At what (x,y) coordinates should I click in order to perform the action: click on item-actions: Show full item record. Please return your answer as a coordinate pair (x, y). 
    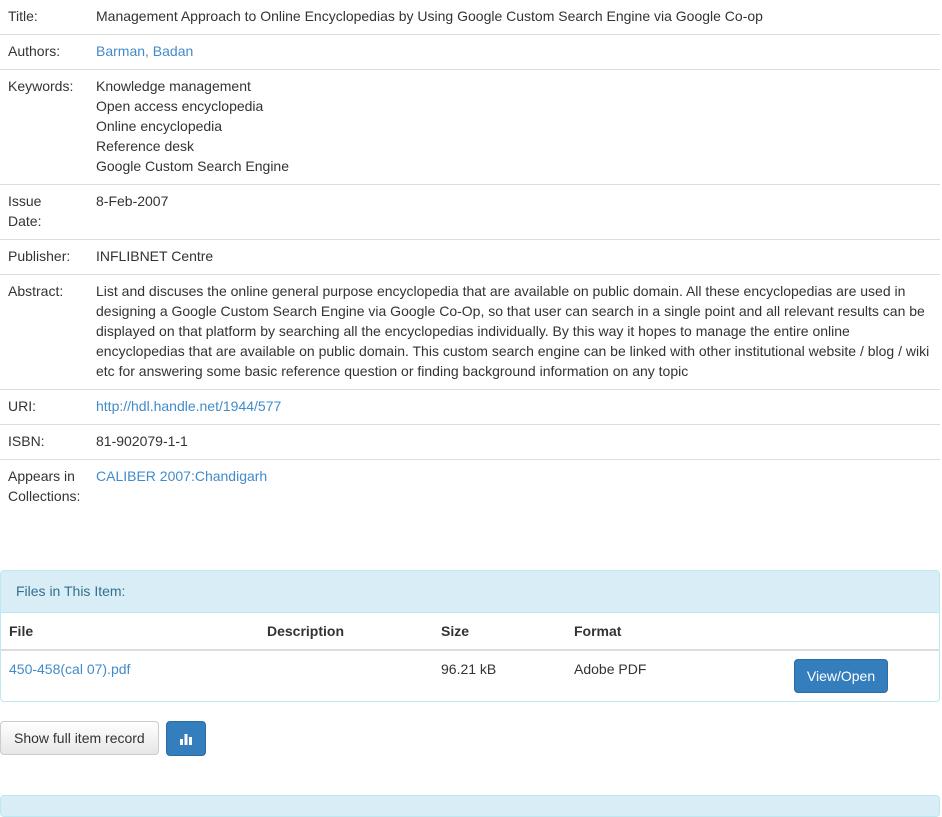
    Looking at the image, I should click on (103, 738).